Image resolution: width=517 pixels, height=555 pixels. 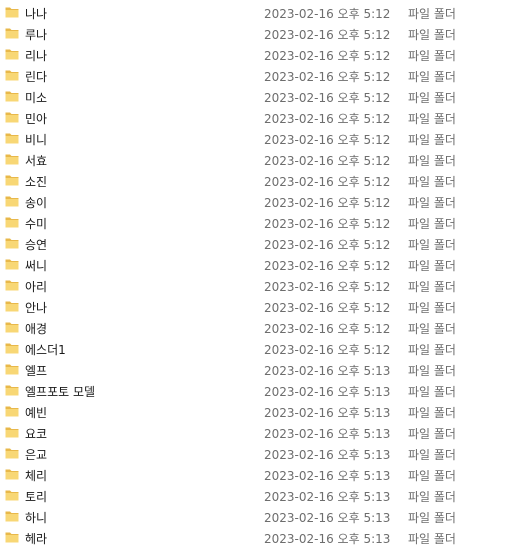 I want to click on list-item: 에스더1 2023-02-16 오후 5:12 파일 폴더, so click(x=258, y=348).